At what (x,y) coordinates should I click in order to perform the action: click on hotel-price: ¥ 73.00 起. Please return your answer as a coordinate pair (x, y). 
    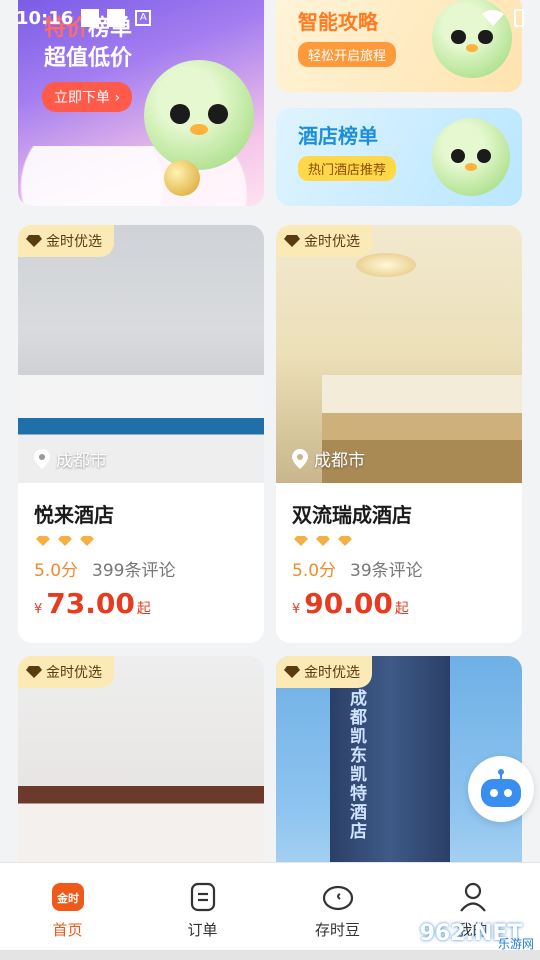
    Looking at the image, I should click on (92, 603).